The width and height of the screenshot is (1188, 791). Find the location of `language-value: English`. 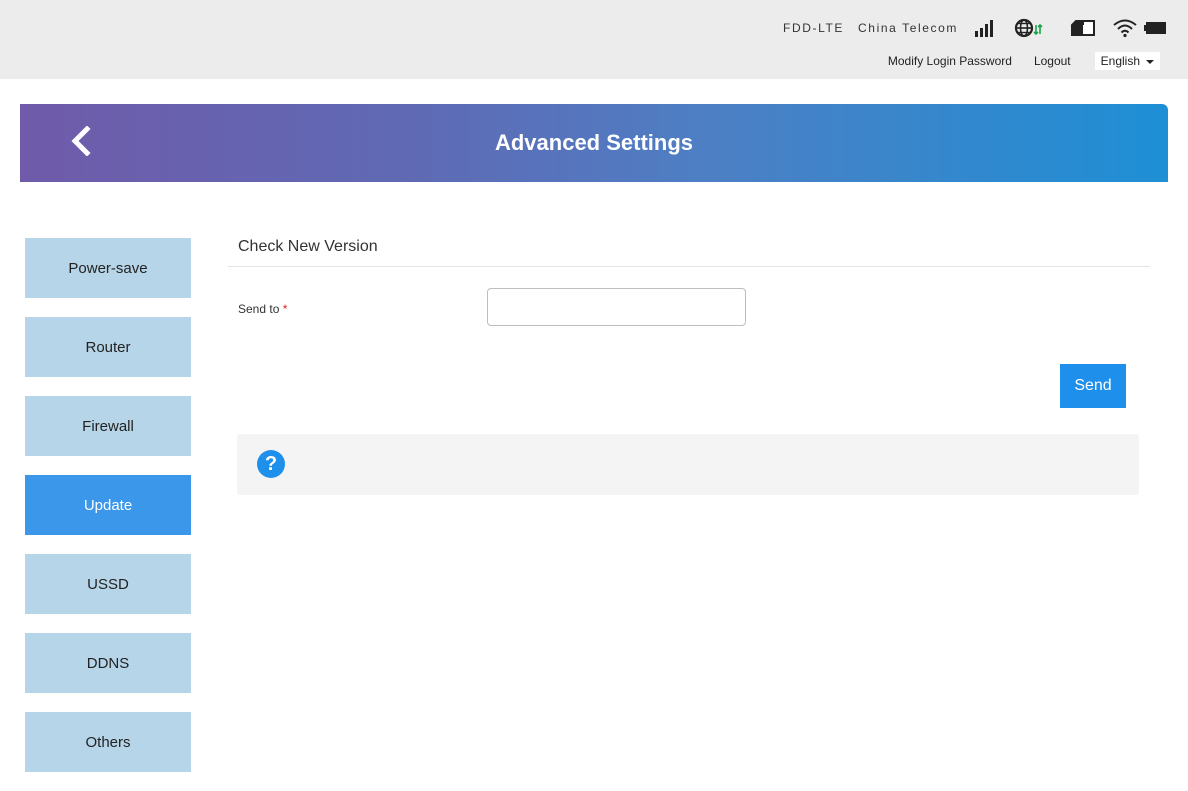

language-value: English is located at coordinates (1120, 61).